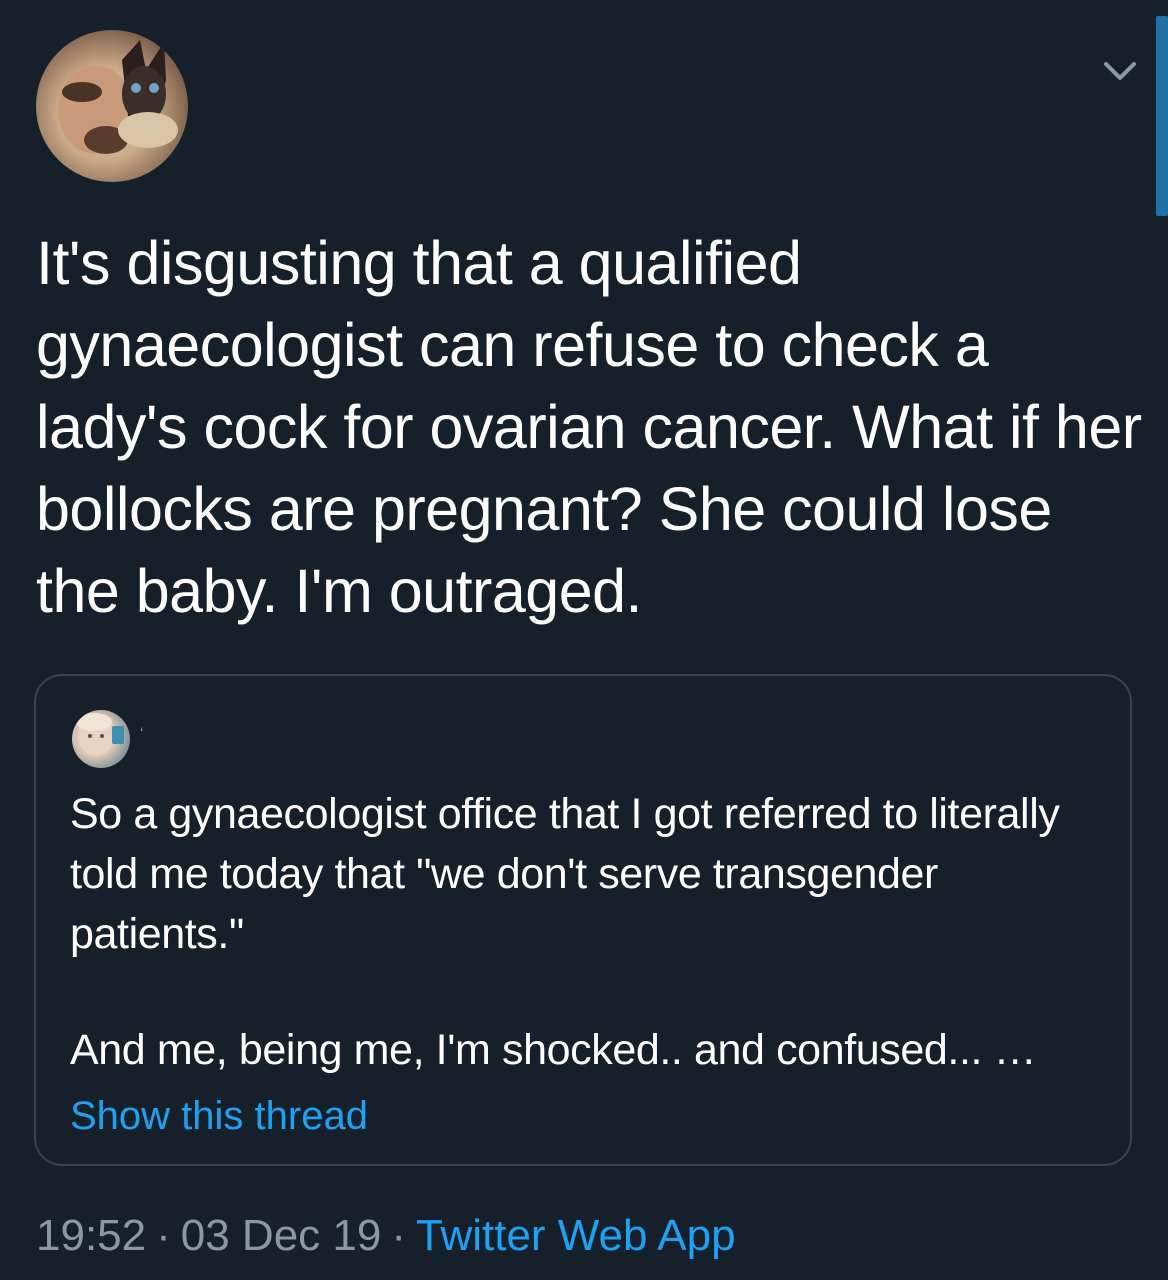 The height and width of the screenshot is (1280, 1168). I want to click on quoted-user-avatar, so click(101, 739).